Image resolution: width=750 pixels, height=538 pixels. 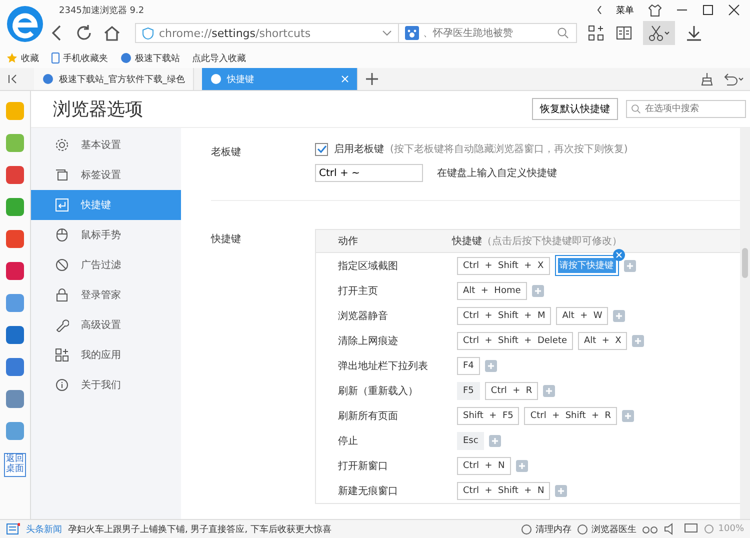 What do you see at coordinates (694, 33) in the screenshot?
I see `download-icon` at bounding box center [694, 33].